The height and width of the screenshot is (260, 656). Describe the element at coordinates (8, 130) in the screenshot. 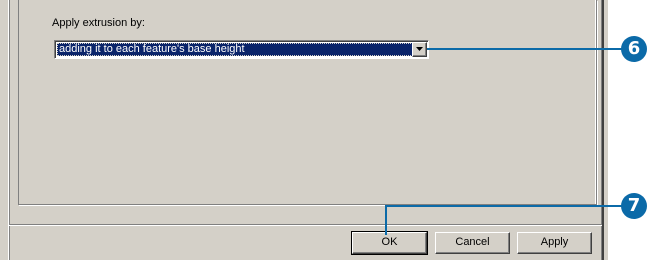

I see `dialog-left-border` at that location.